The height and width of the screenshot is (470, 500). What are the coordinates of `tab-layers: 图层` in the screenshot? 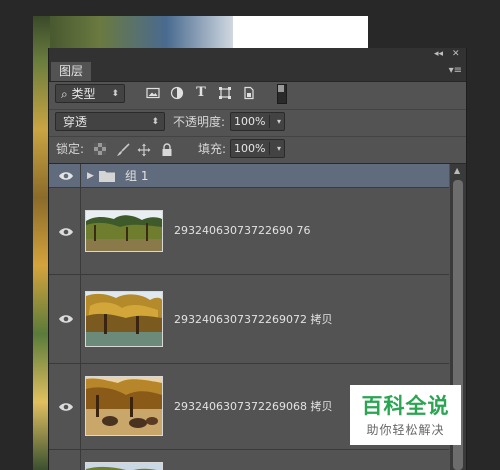 It's located at (71, 71).